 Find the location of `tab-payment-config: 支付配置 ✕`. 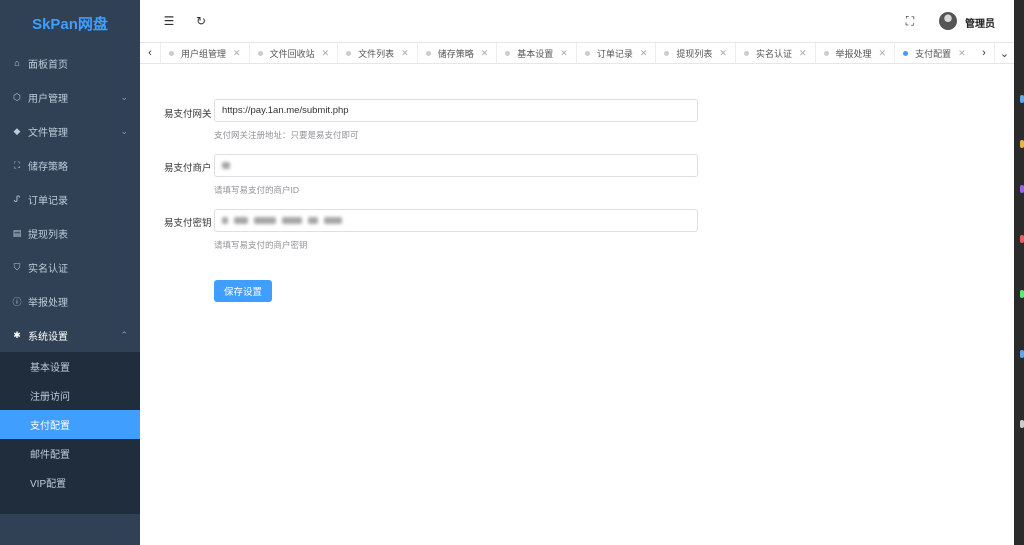

tab-payment-config: 支付配置 ✕ is located at coordinates (934, 53).